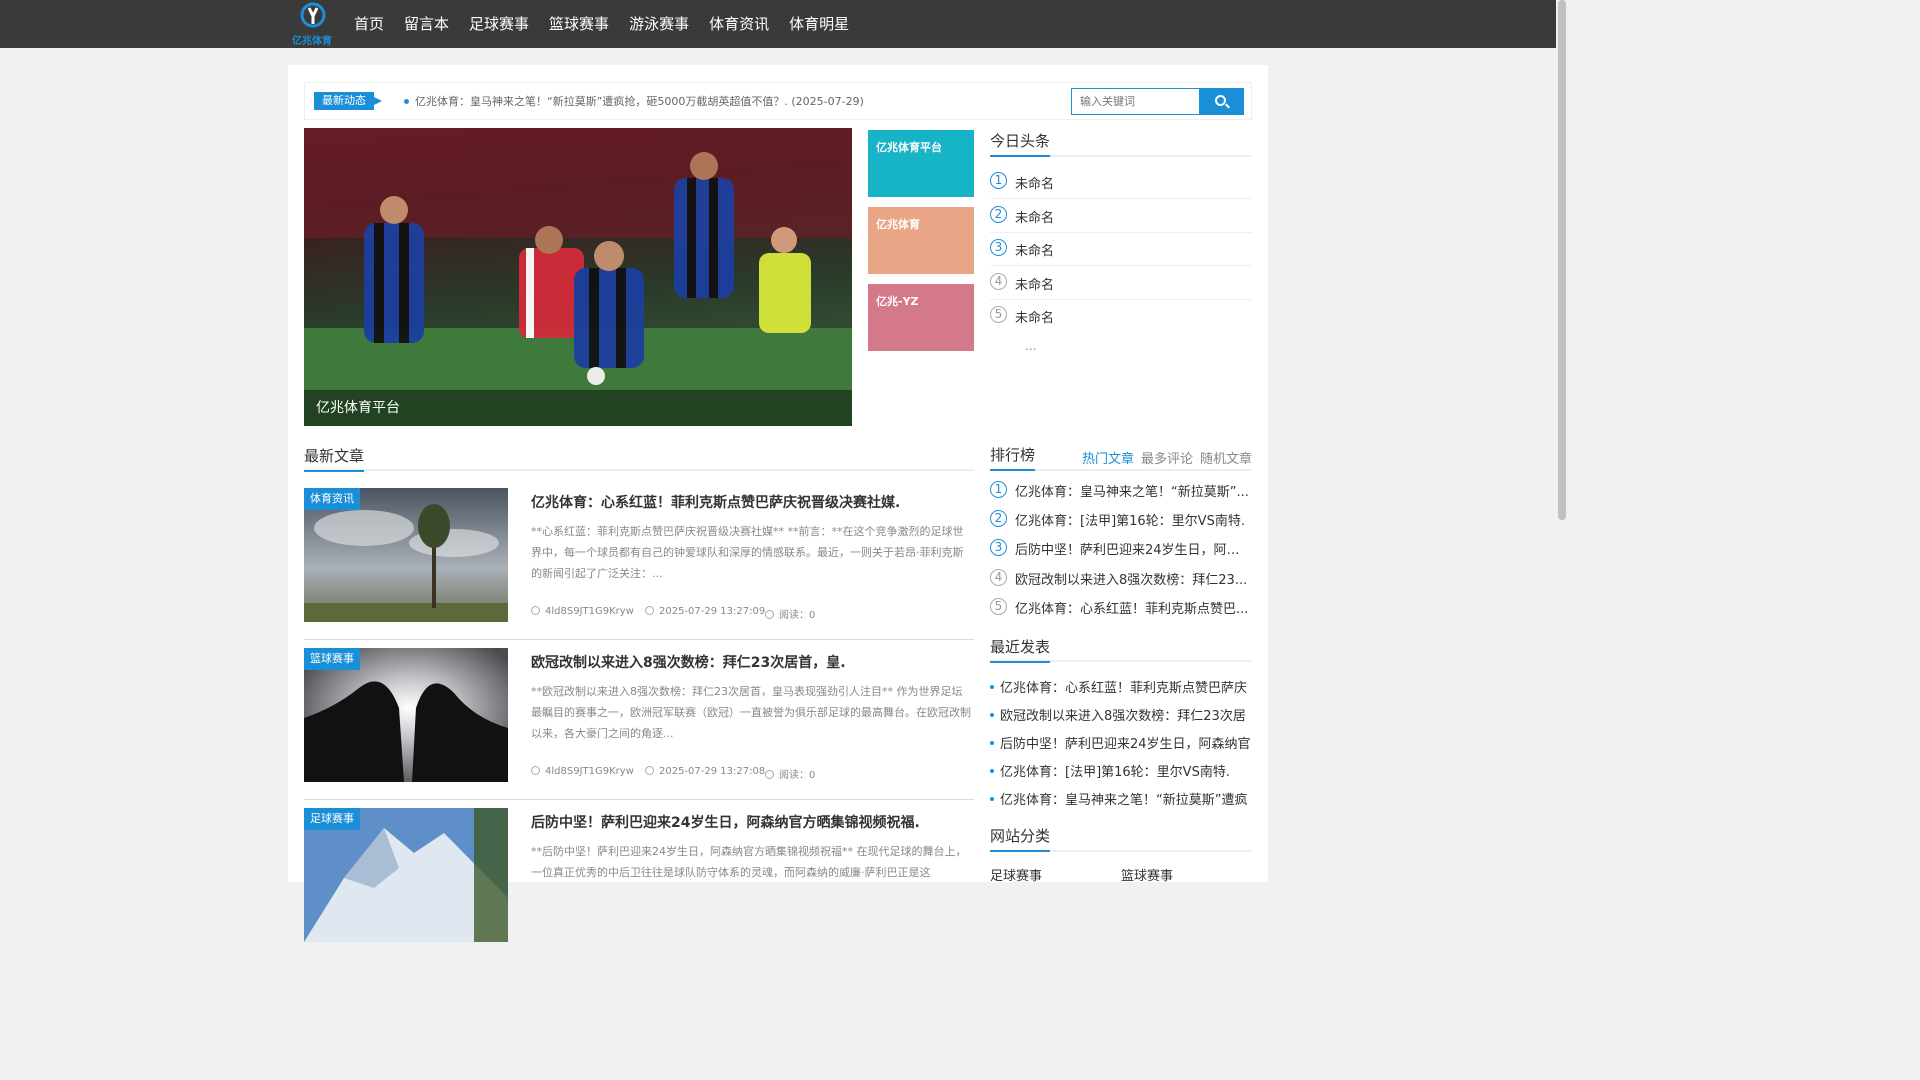 The image size is (1920, 1080). I want to click on article-author: 4ld8S9JT1G9Kryw, so click(582, 611).